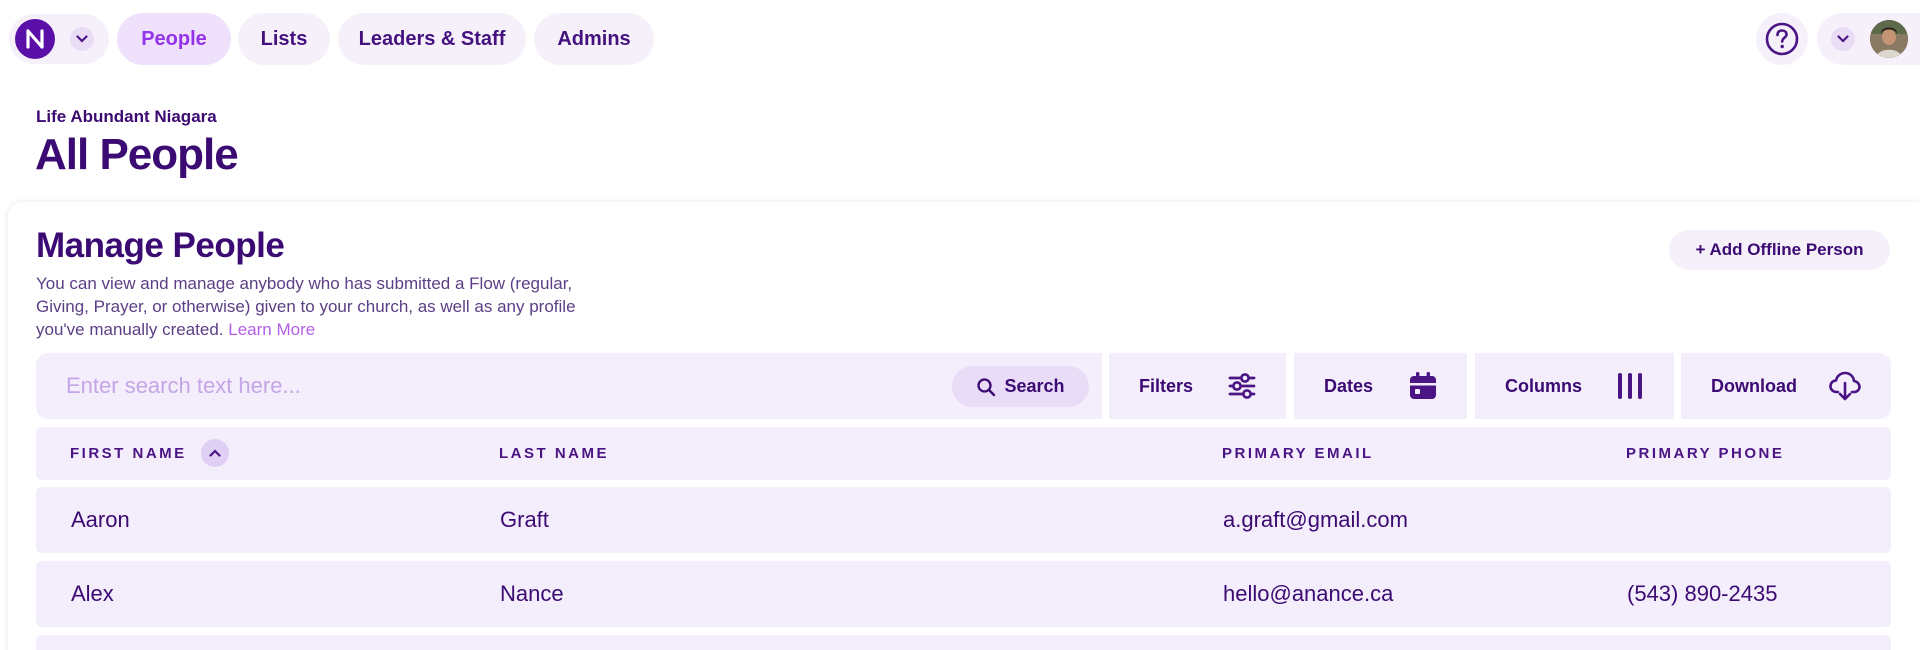 The image size is (1920, 650). What do you see at coordinates (284, 39) in the screenshot?
I see `tab-lists: Lists` at bounding box center [284, 39].